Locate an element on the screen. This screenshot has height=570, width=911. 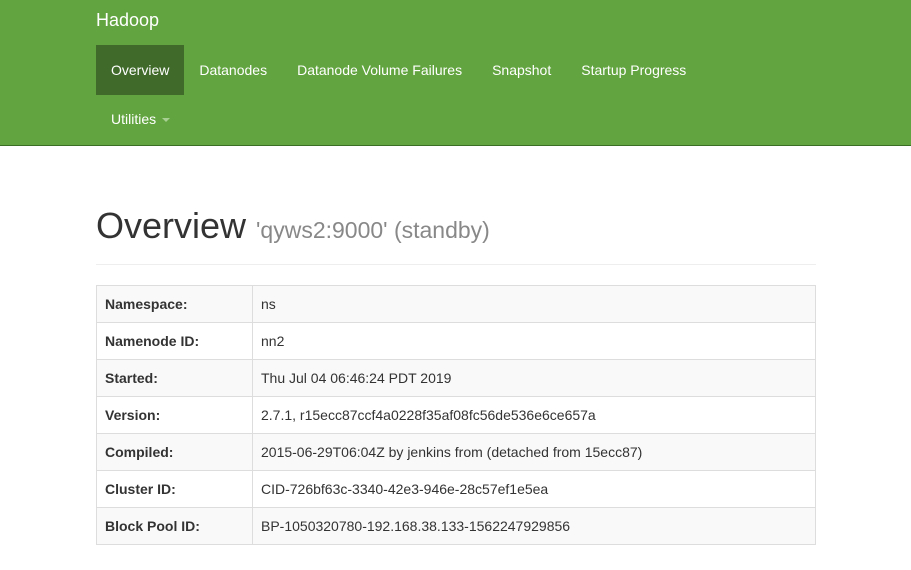
page-title-text: Overview is located at coordinates (171, 225).